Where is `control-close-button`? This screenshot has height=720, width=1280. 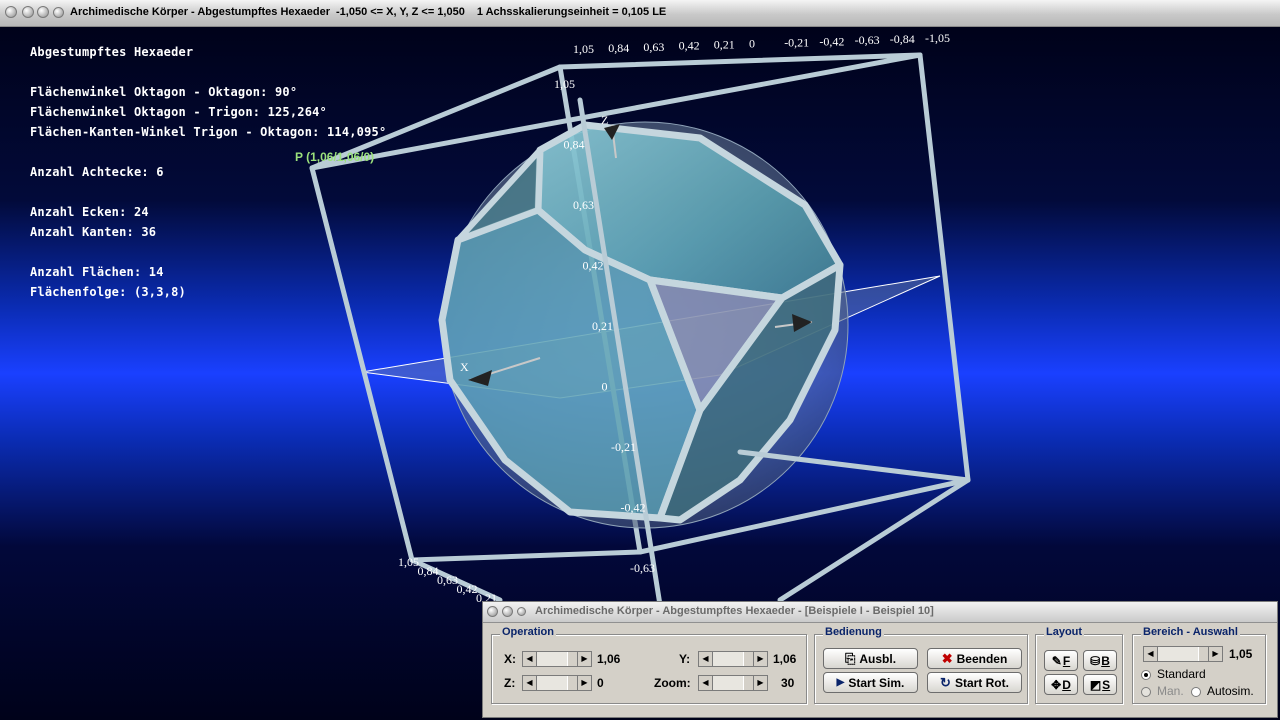 control-close-button is located at coordinates (492, 611).